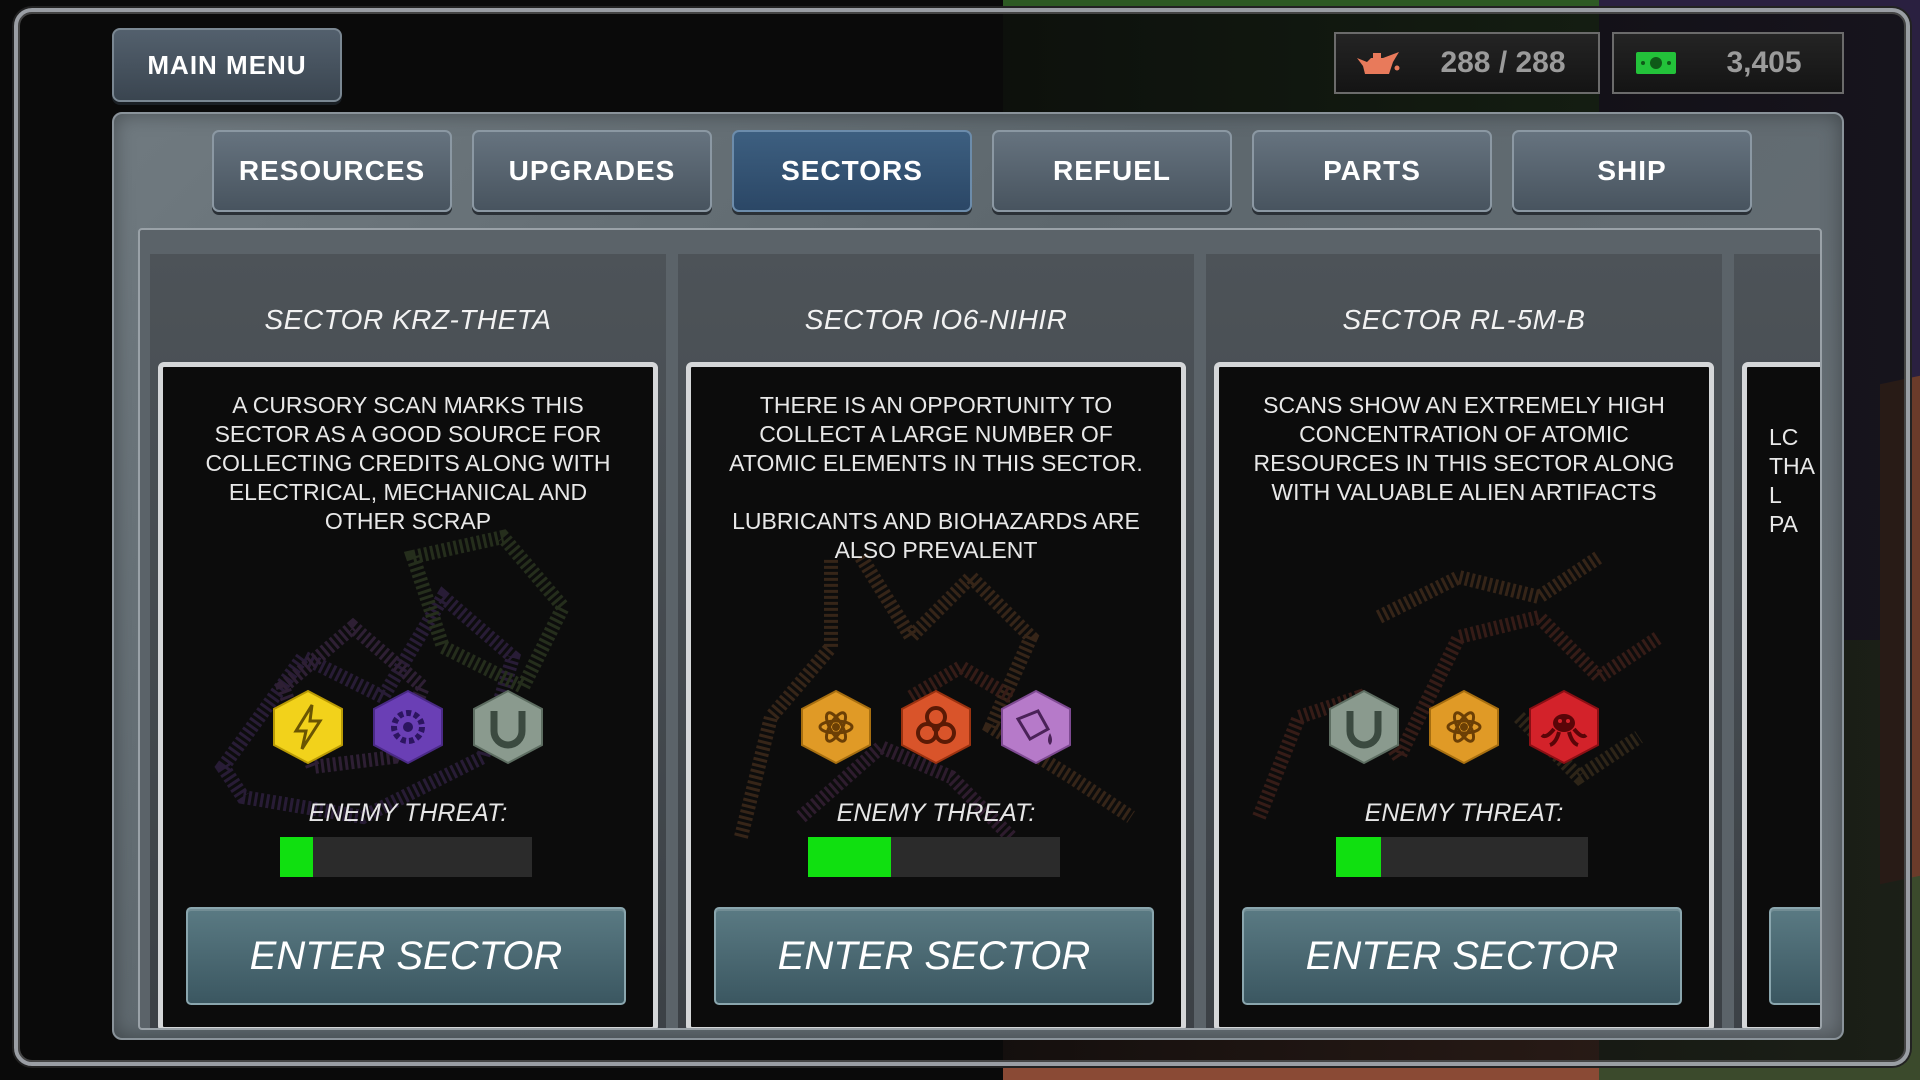 The width and height of the screenshot is (1920, 1080). What do you see at coordinates (227, 65) in the screenshot?
I see `main-menu-button: MAIN MENU` at bounding box center [227, 65].